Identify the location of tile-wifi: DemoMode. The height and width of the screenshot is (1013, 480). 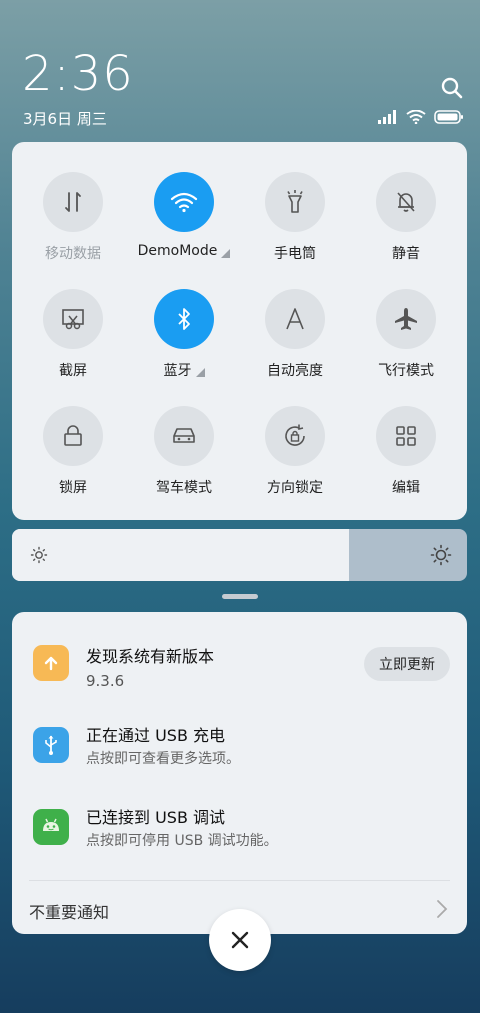
(184, 227).